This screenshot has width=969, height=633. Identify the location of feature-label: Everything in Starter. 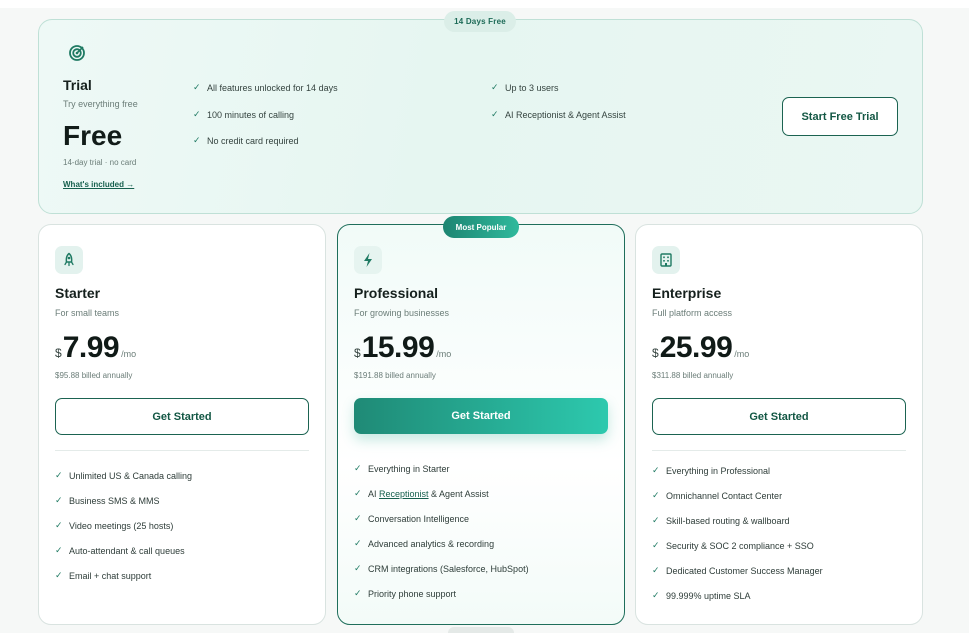
(409, 468).